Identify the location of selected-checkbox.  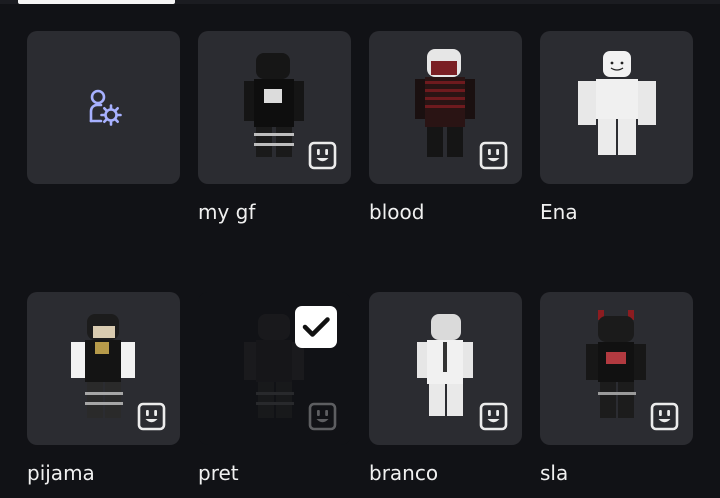
(316, 327).